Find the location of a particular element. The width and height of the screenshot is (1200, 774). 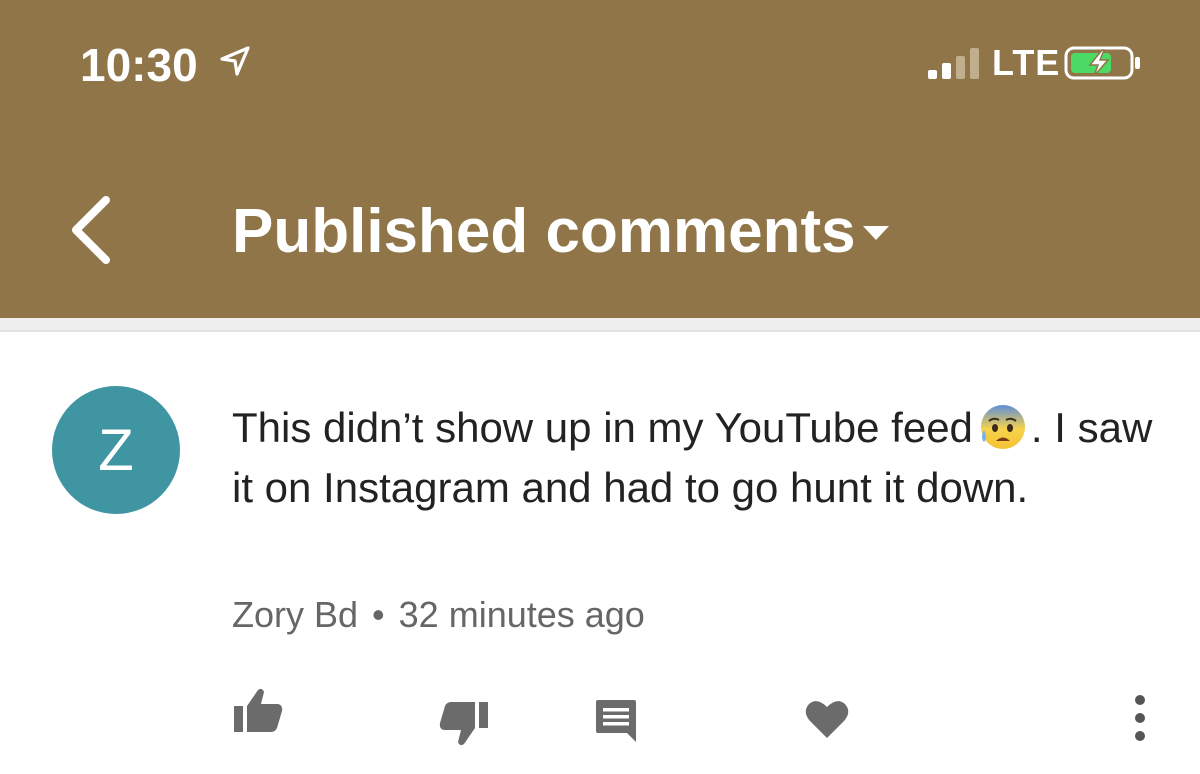

chevron-down-icon is located at coordinates (876, 233).